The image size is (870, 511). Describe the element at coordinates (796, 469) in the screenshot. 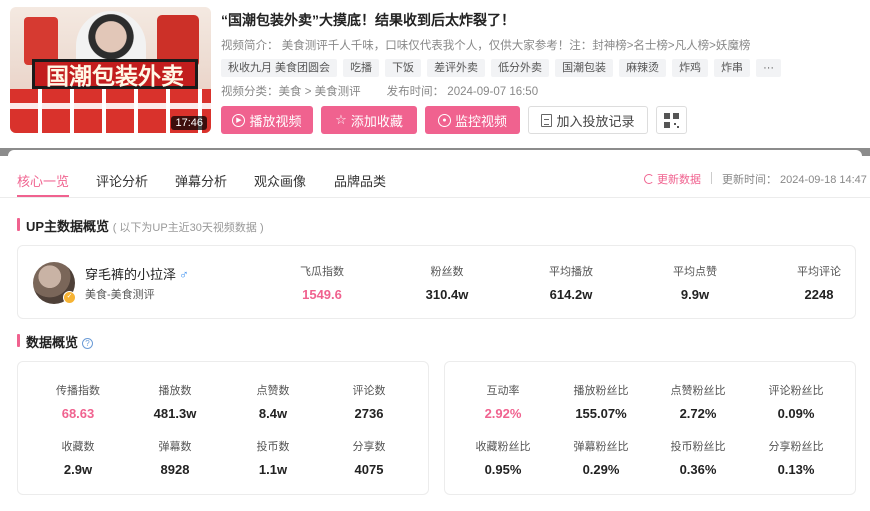

I see `metric-value: 0.13%` at that location.